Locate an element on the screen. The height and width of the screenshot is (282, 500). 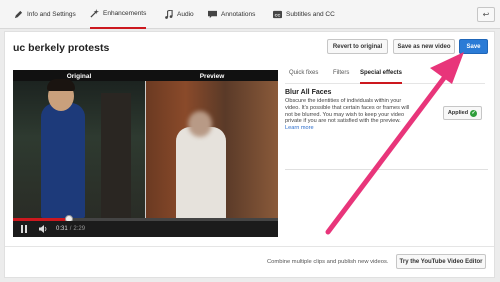
revert-to-original-button: Revert to original is located at coordinates (357, 46).